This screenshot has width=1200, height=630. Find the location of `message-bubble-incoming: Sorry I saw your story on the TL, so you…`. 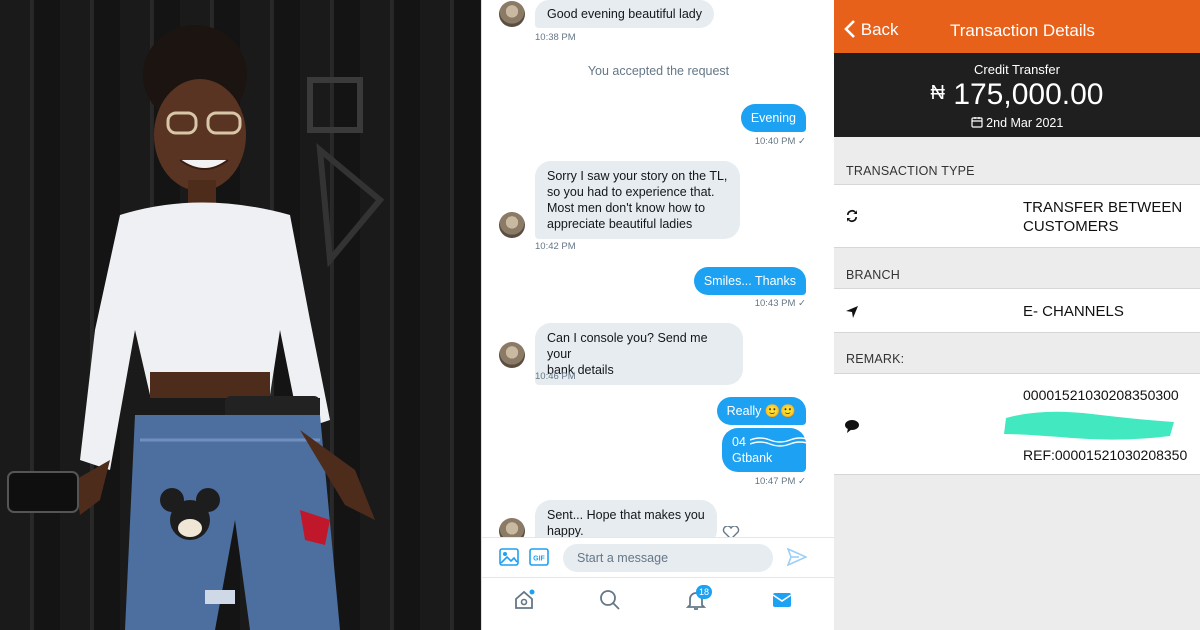

message-bubble-incoming: Sorry I saw your story on the TL, so you… is located at coordinates (637, 200).